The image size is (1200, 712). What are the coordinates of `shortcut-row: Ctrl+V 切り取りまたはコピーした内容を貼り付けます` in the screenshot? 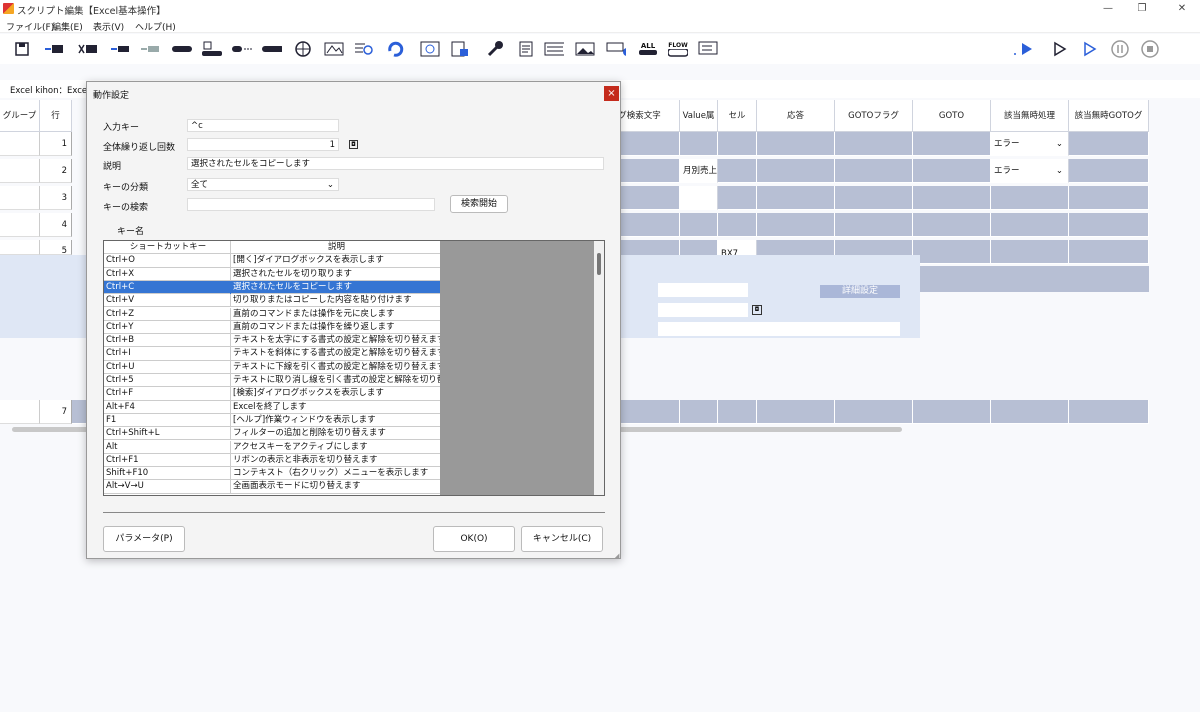 It's located at (272, 301).